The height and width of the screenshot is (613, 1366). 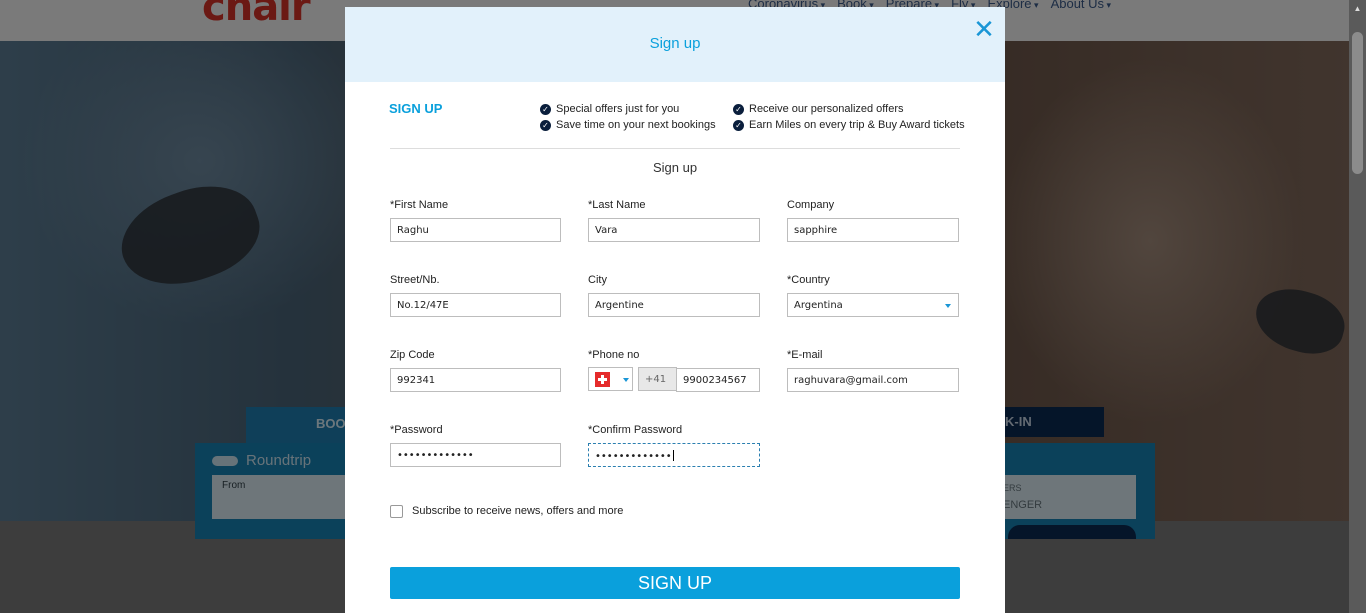 What do you see at coordinates (617, 205) in the screenshot?
I see `last-name-label: *Last Name` at bounding box center [617, 205].